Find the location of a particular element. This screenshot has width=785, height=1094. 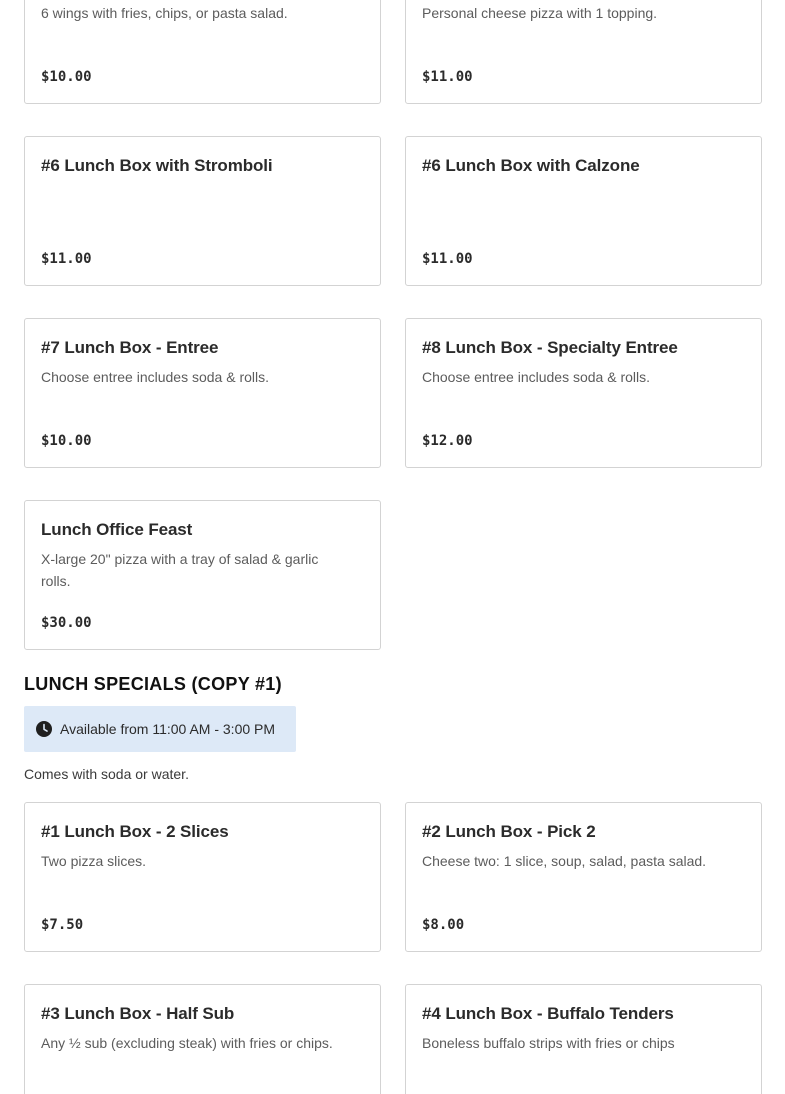

menu-item-price: $7.50 is located at coordinates (62, 925).